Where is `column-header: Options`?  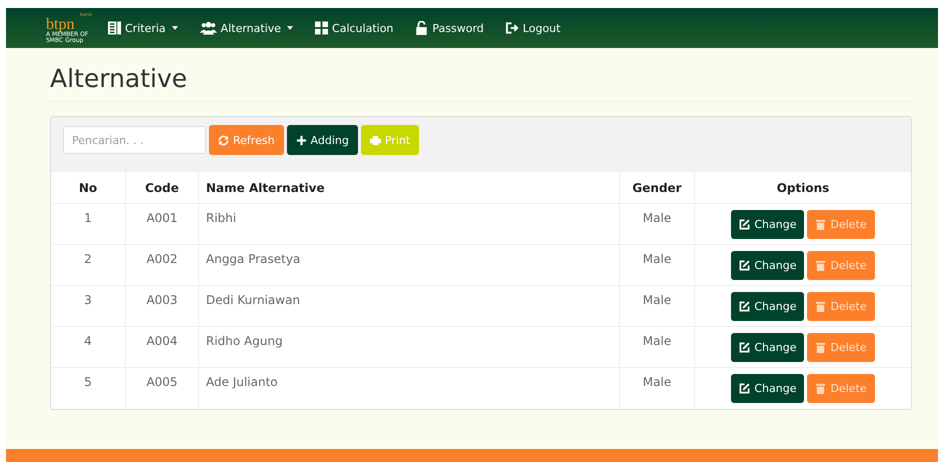 column-header: Options is located at coordinates (802, 188).